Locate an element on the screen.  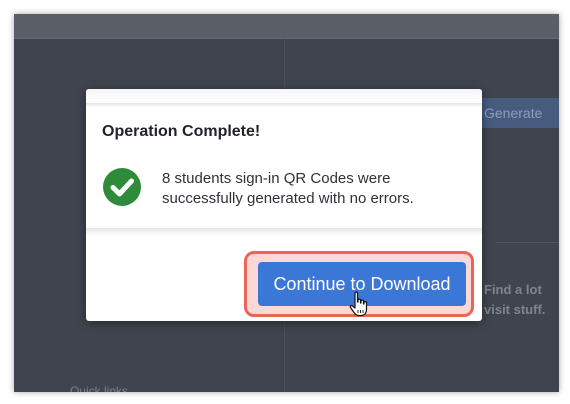
background-topbar is located at coordinates (286, 26).